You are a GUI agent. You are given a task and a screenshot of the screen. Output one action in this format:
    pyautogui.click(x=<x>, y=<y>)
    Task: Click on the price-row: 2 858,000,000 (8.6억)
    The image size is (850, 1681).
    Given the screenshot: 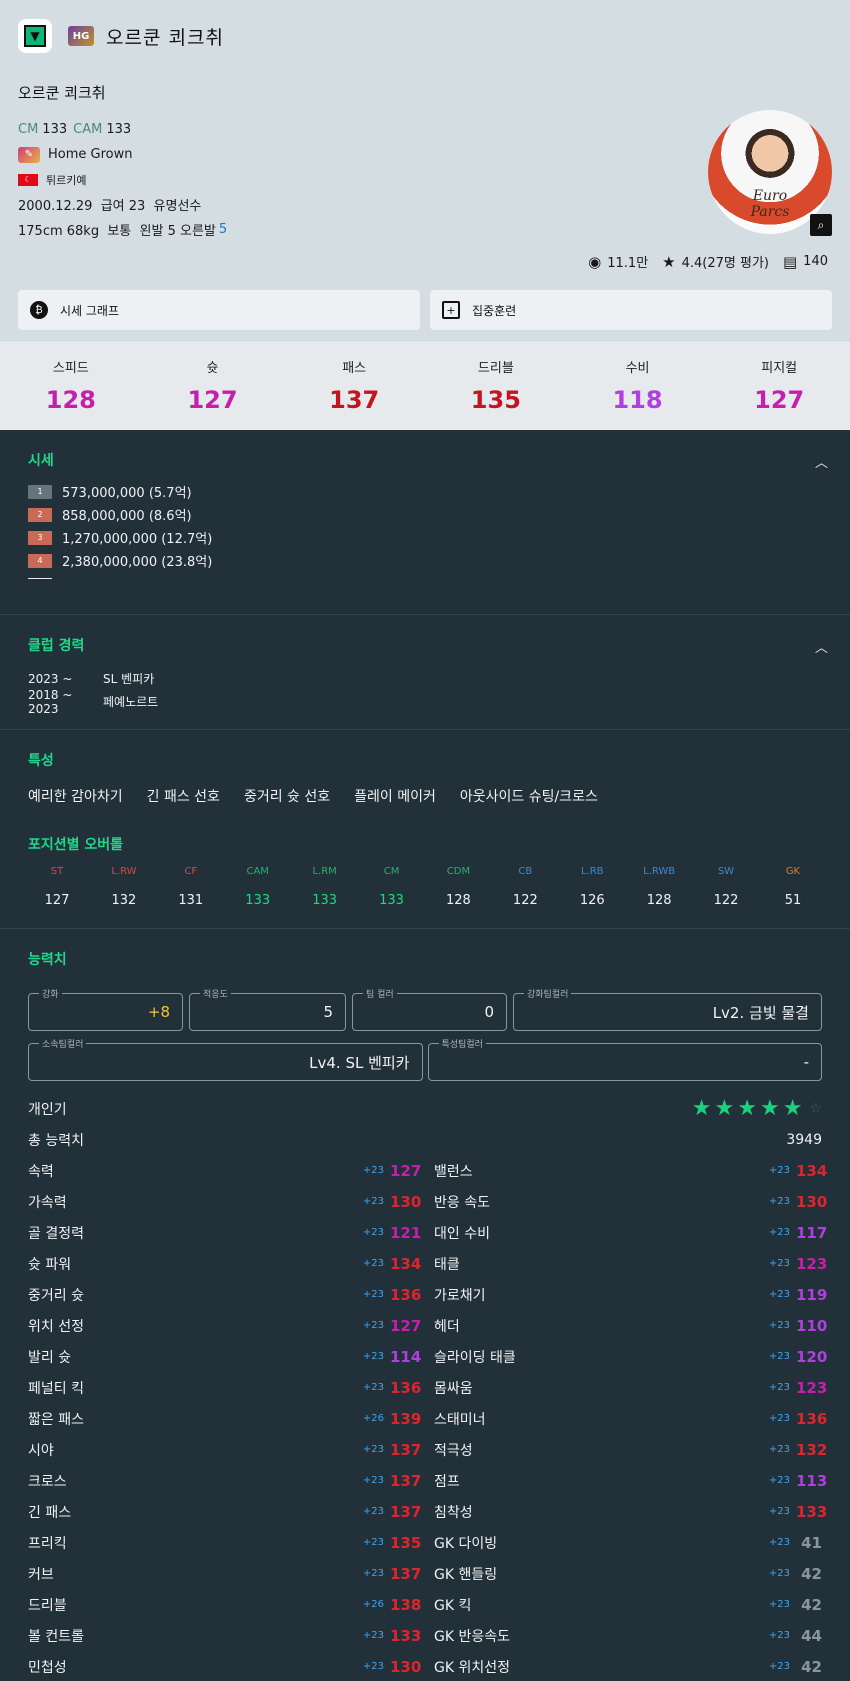 What is the action you would take?
    pyautogui.click(x=425, y=514)
    